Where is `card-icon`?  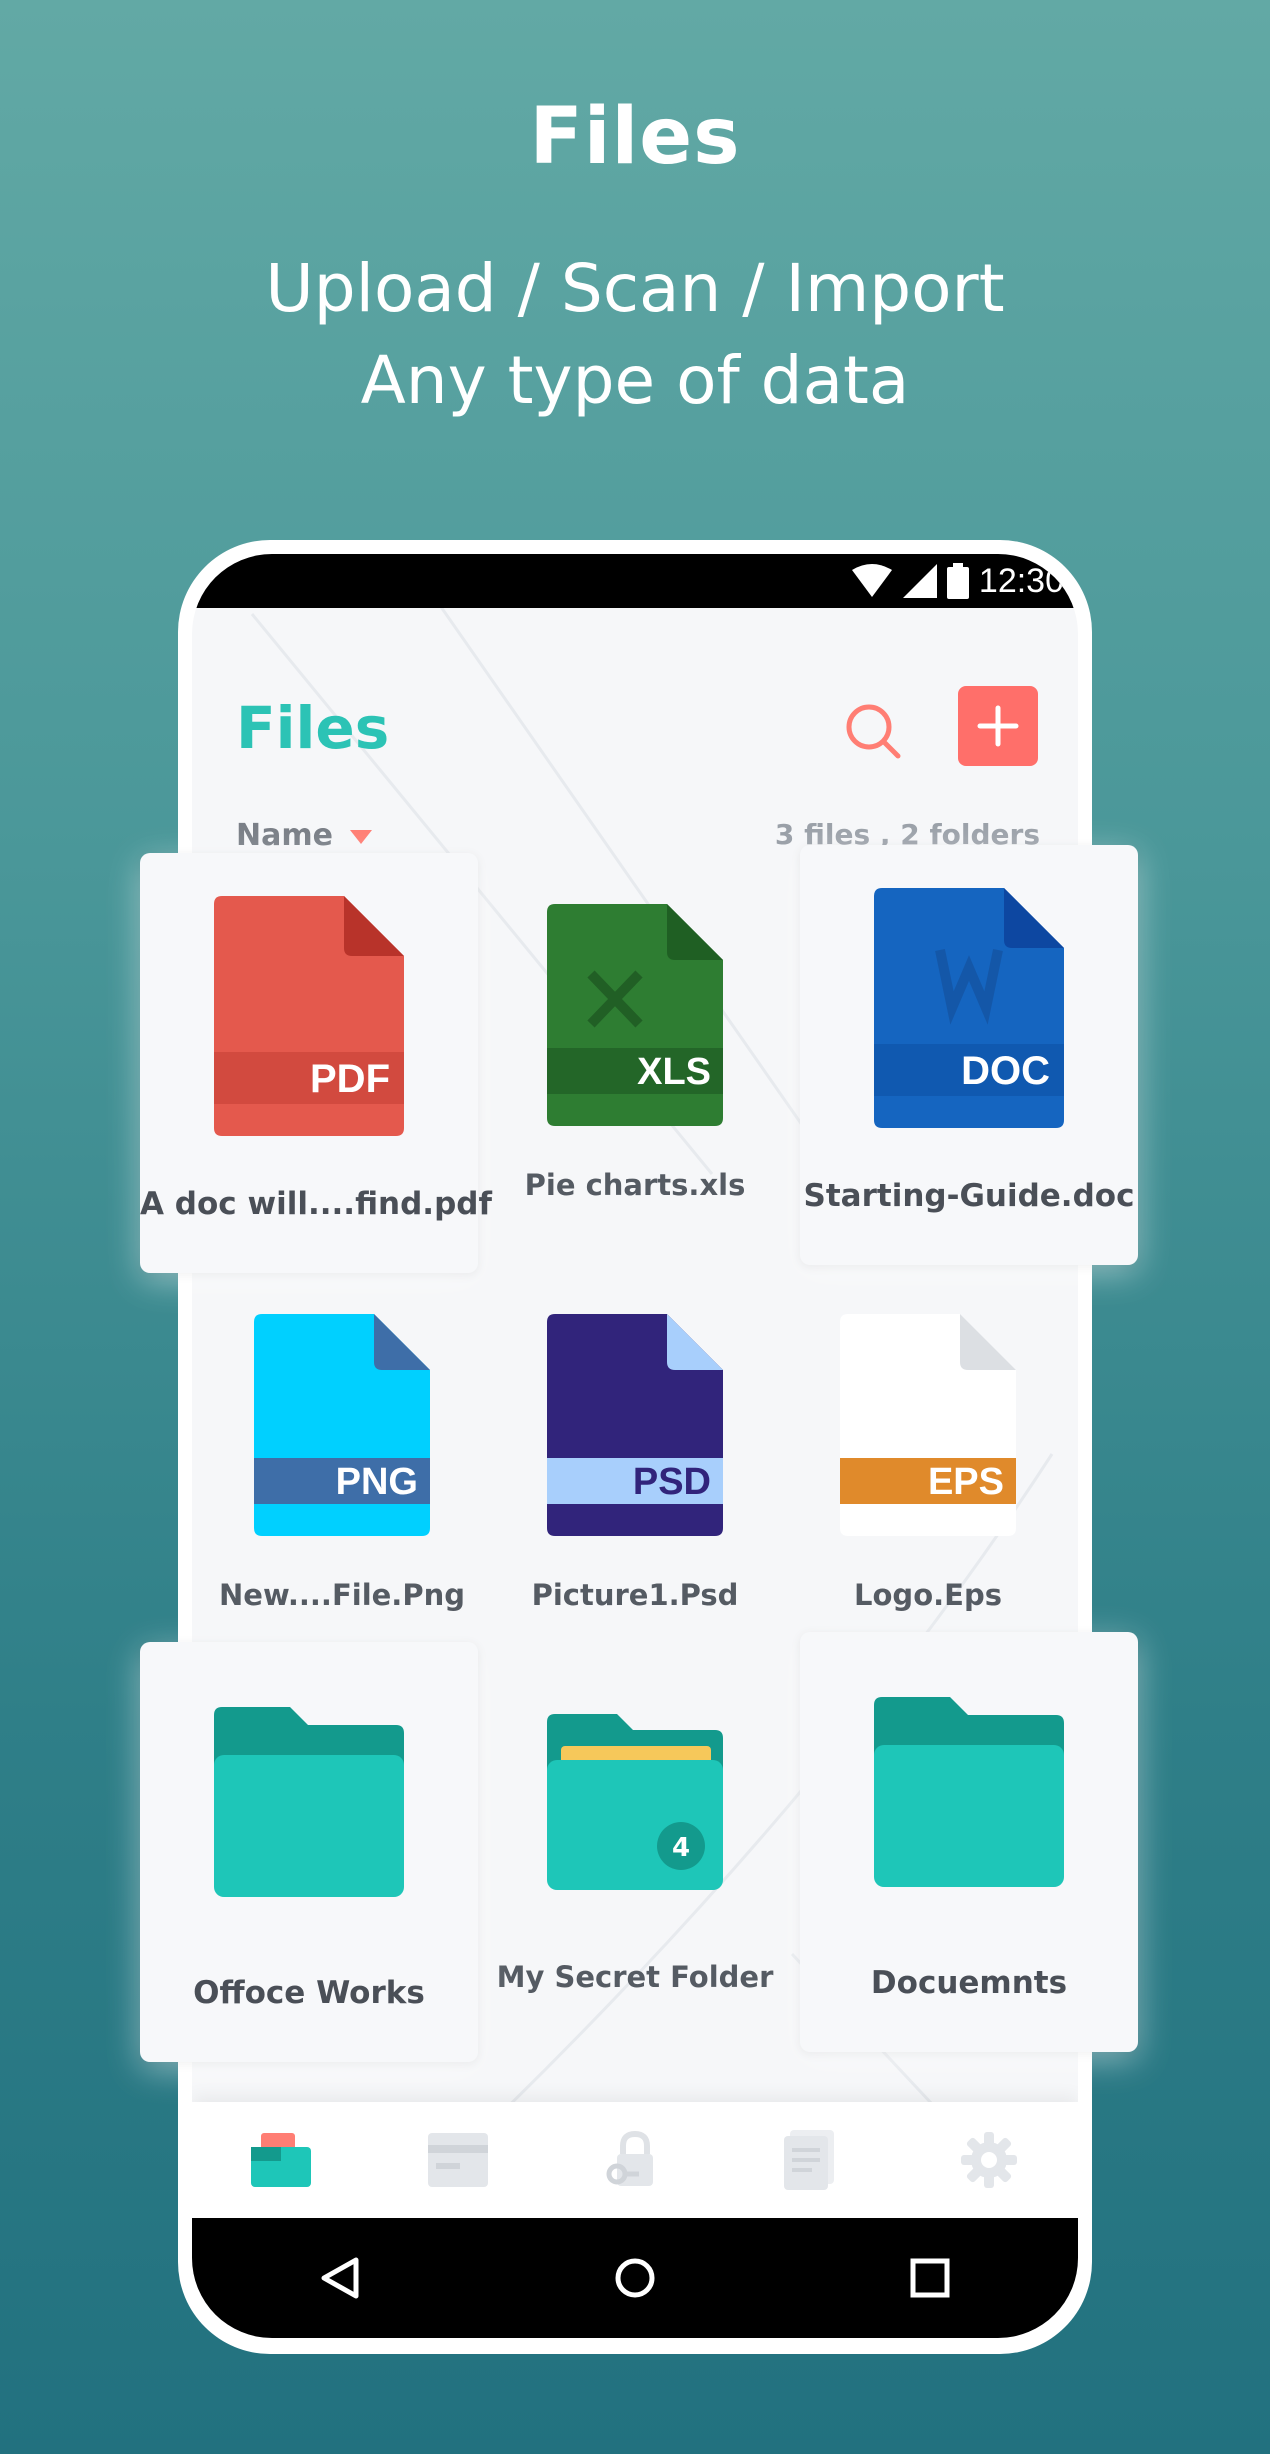
card-icon is located at coordinates (457, 2160).